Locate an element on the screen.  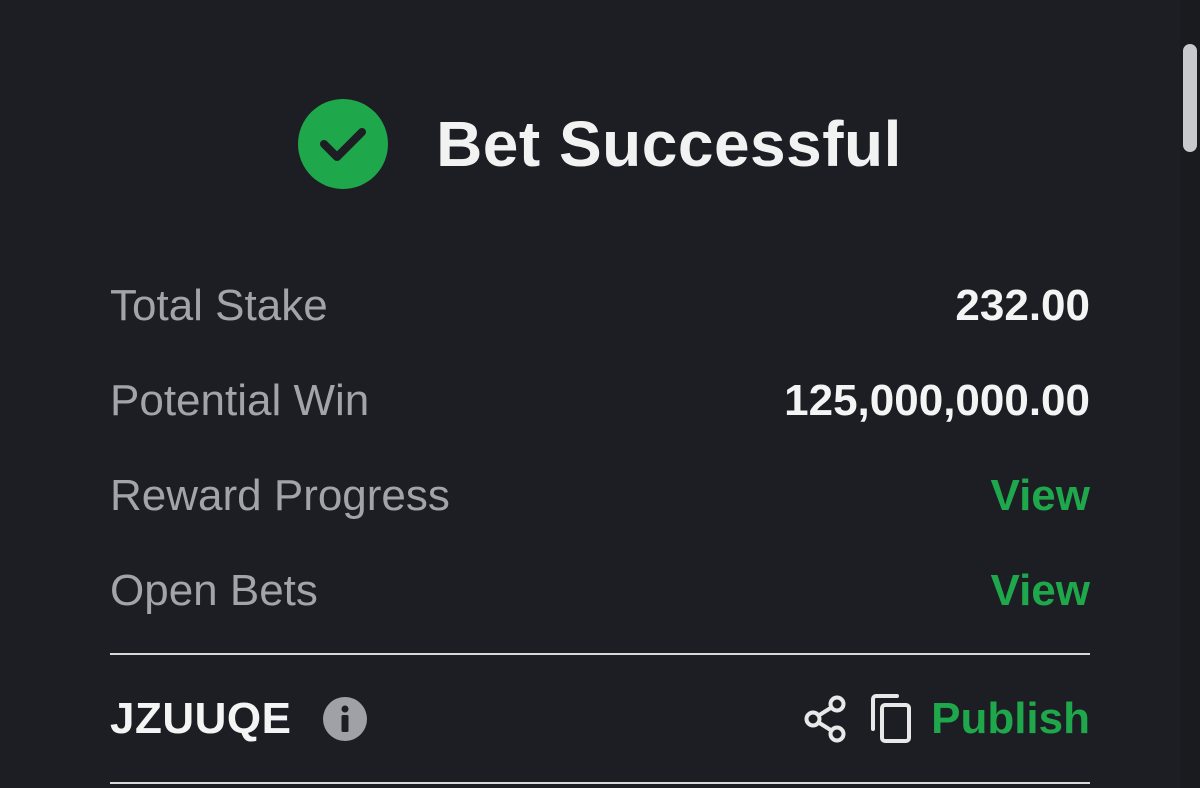
potential-win-row: Potential Win 125,000,000.00 is located at coordinates (600, 400).